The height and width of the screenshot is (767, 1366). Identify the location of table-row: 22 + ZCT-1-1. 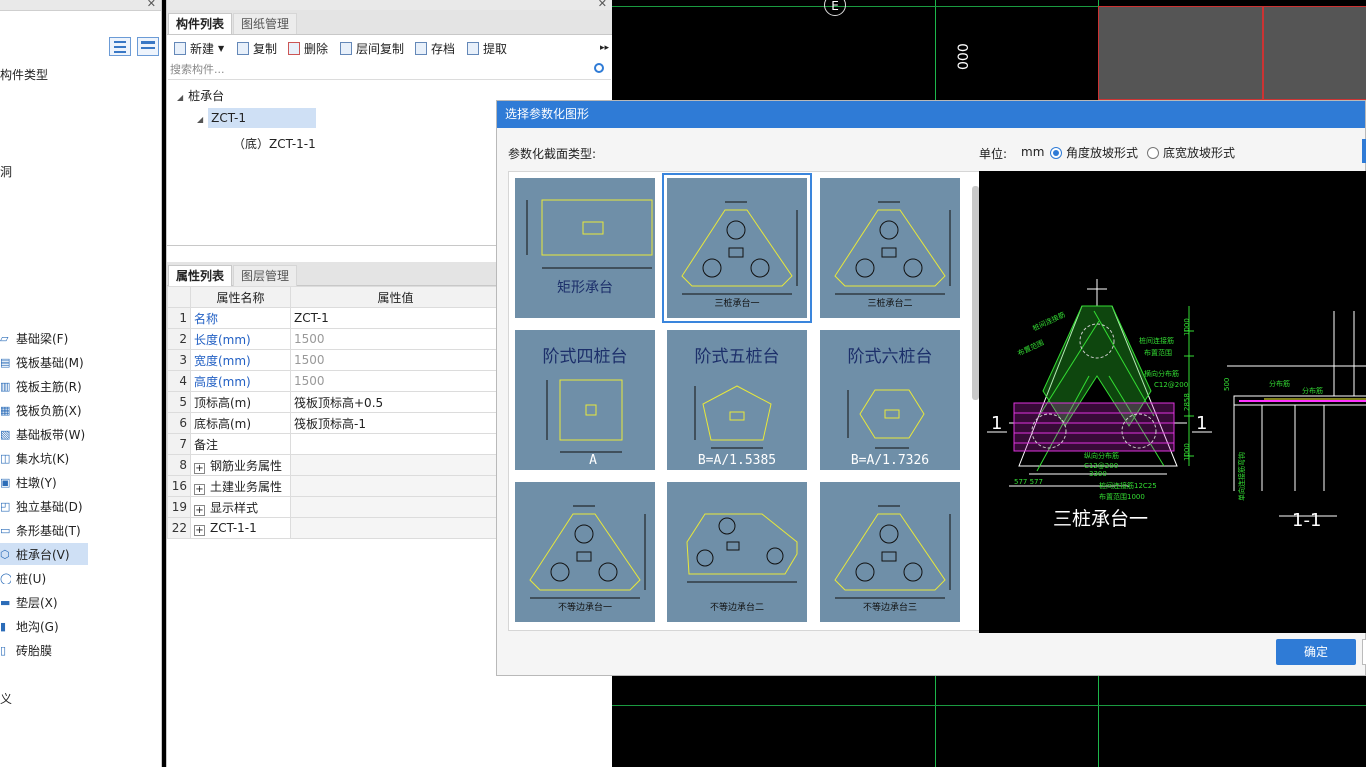
(334, 528).